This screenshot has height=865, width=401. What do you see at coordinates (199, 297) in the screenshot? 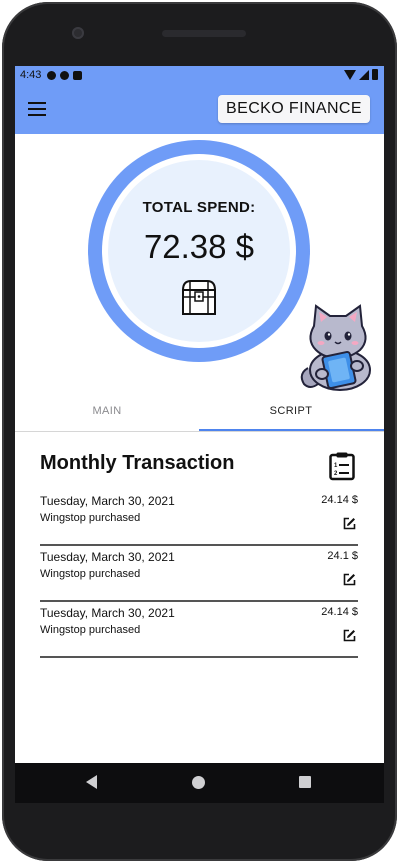
I see `treasure-chest-icon` at bounding box center [199, 297].